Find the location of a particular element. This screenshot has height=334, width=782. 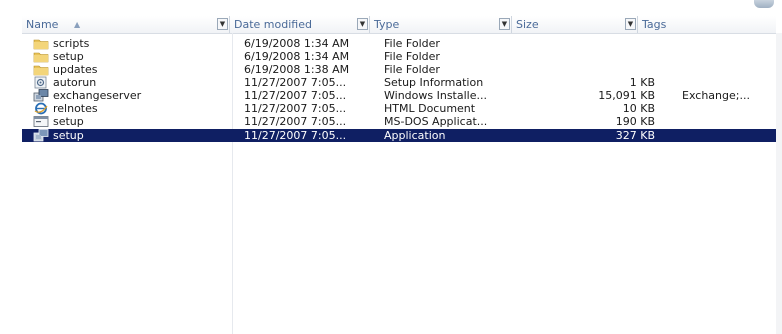

column-header-name-label: Name is located at coordinates (42, 24).